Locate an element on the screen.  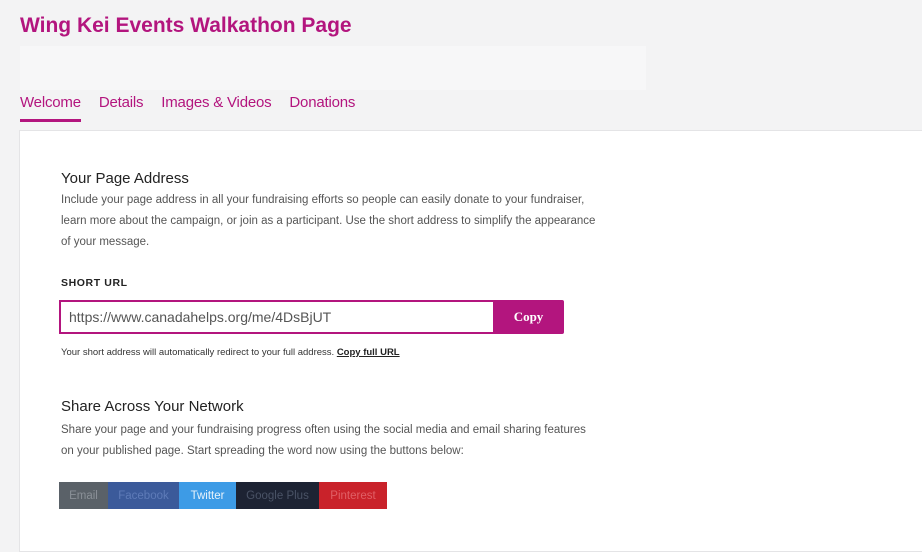
tab-welcome: Welcome is located at coordinates (50, 108).